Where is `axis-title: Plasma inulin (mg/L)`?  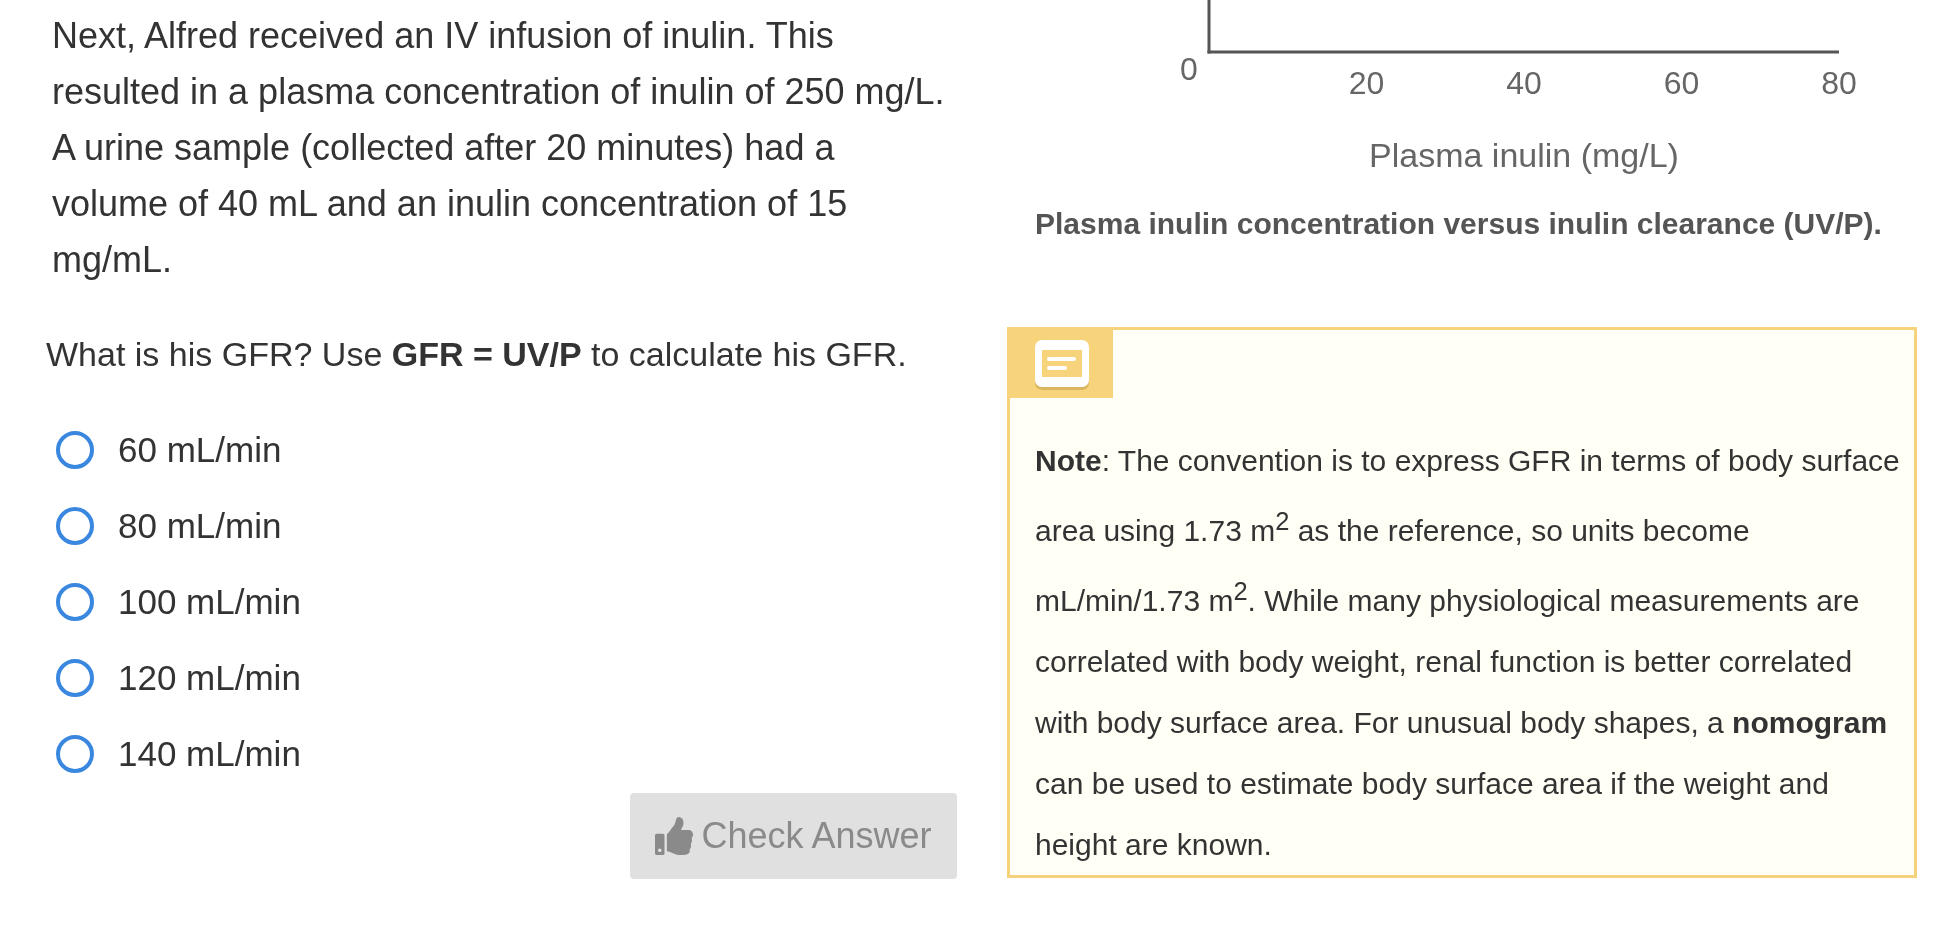 axis-title: Plasma inulin (mg/L) is located at coordinates (1524, 155).